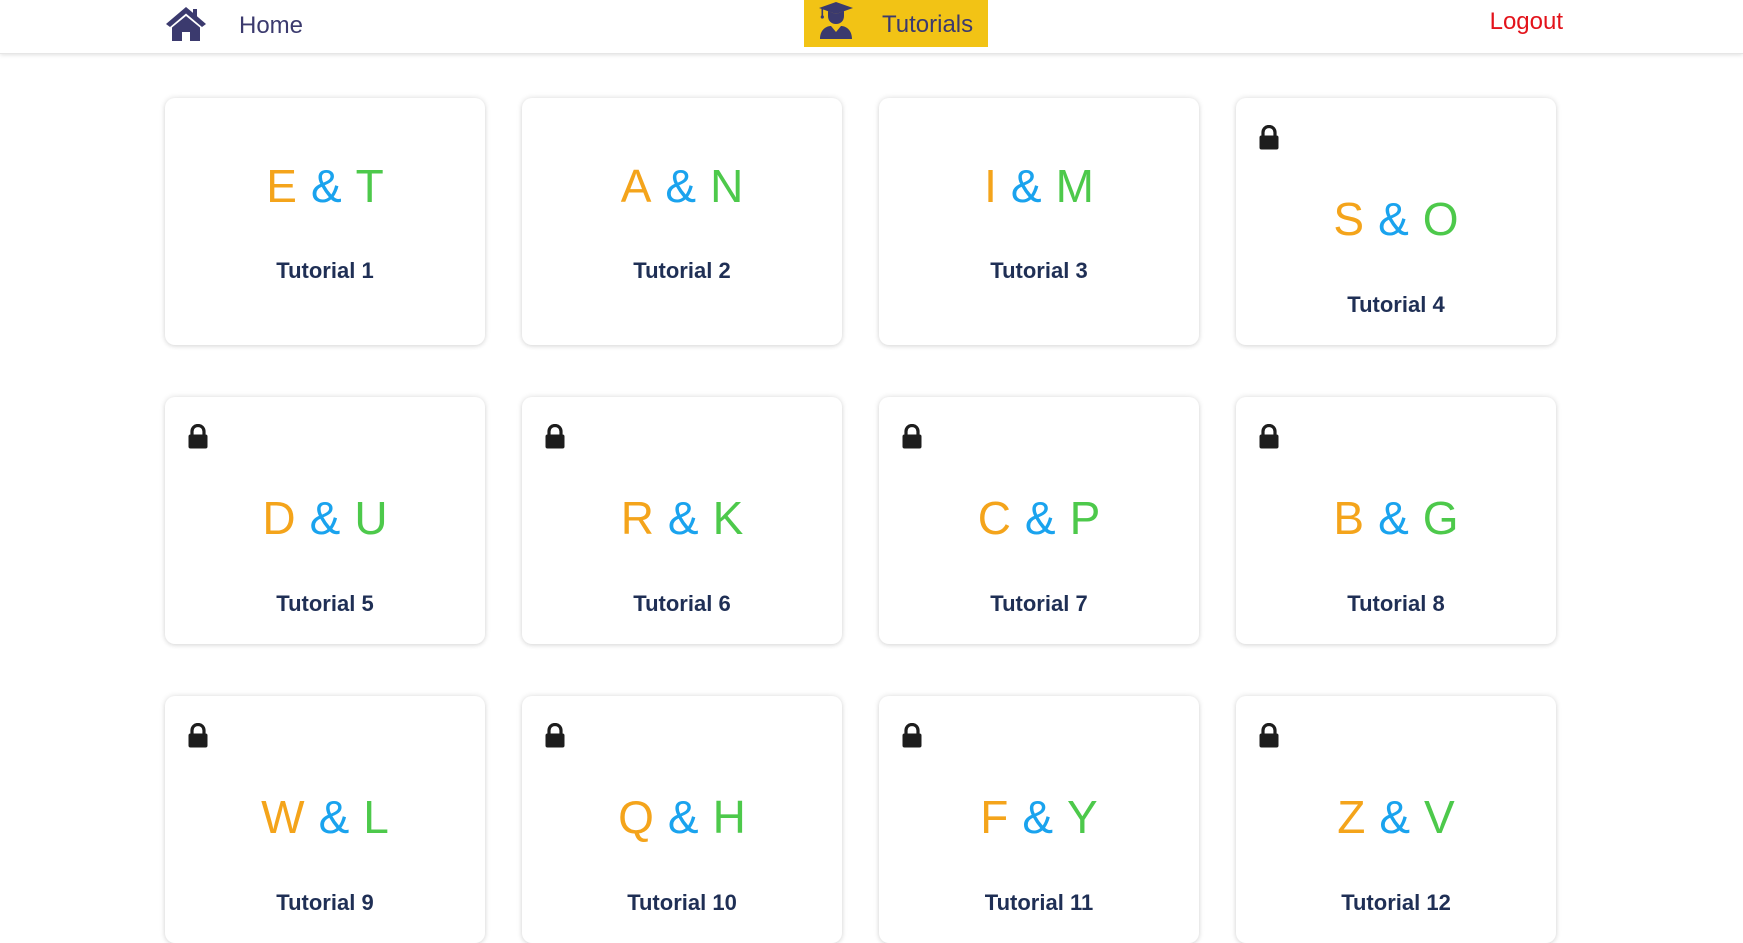 The image size is (1743, 943). I want to click on letter-pair: I & M, so click(1039, 186).